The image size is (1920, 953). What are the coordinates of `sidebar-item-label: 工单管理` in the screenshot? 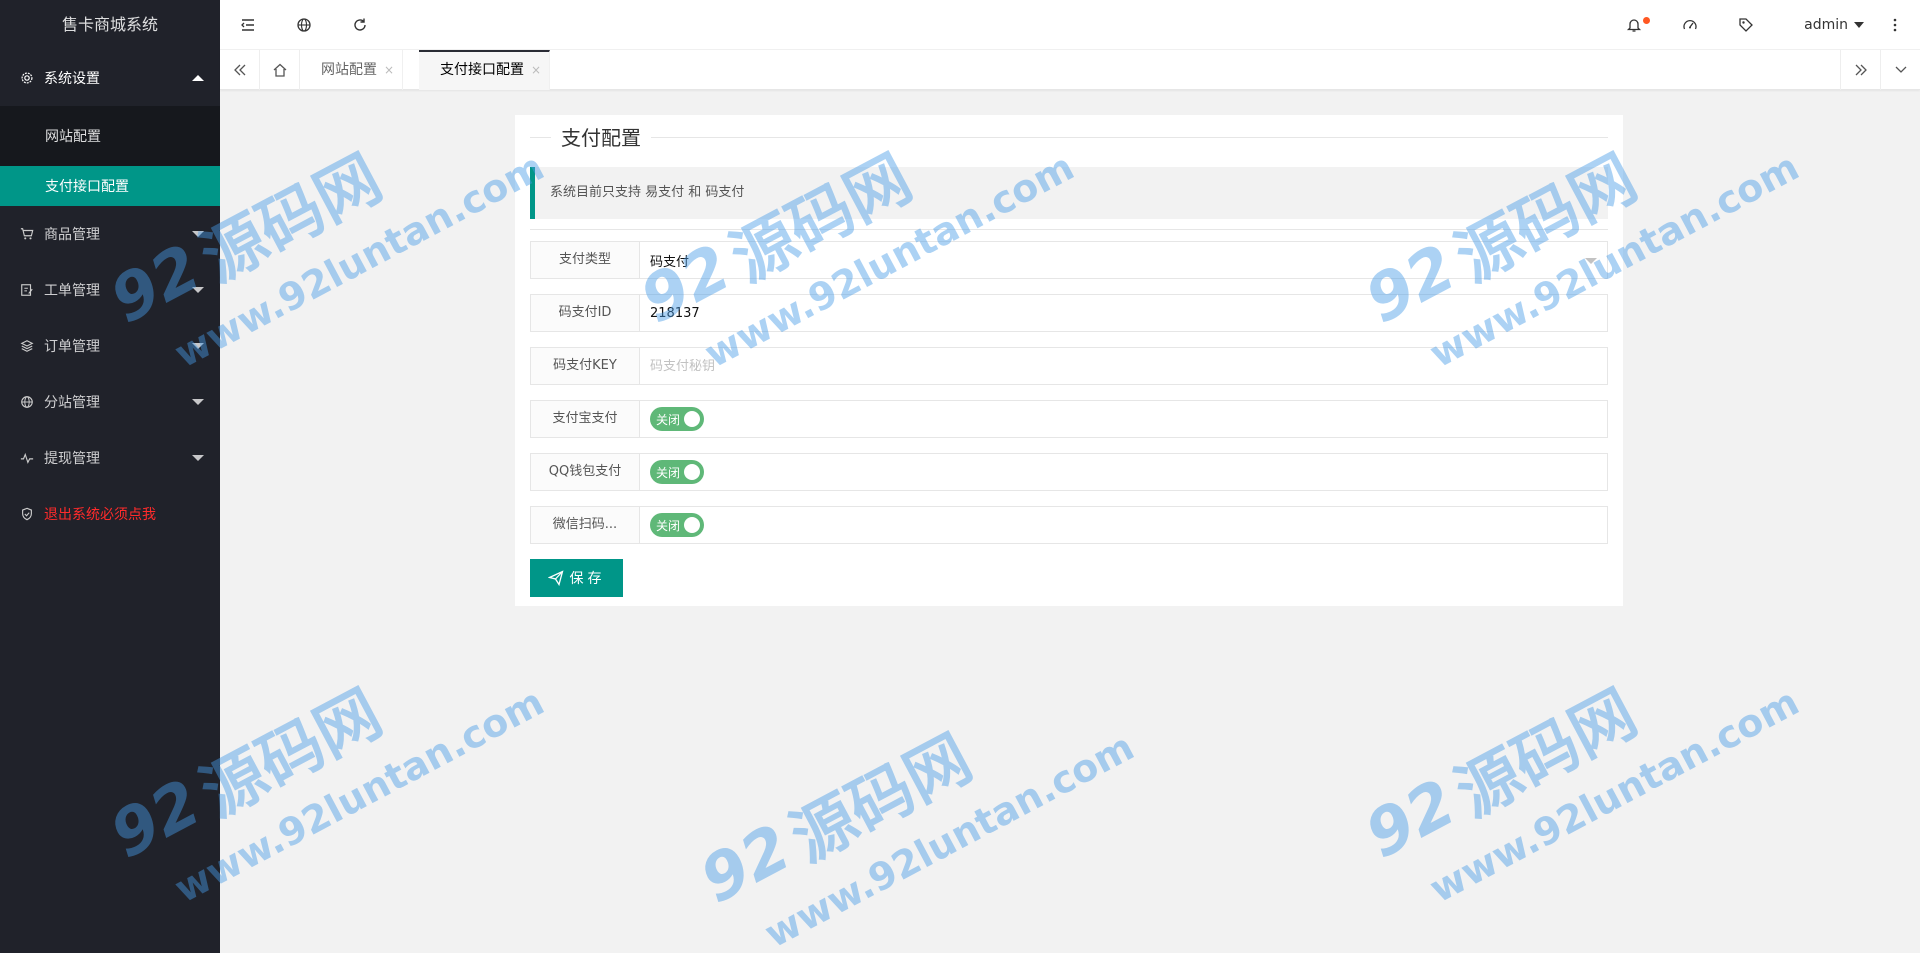 It's located at (72, 291).